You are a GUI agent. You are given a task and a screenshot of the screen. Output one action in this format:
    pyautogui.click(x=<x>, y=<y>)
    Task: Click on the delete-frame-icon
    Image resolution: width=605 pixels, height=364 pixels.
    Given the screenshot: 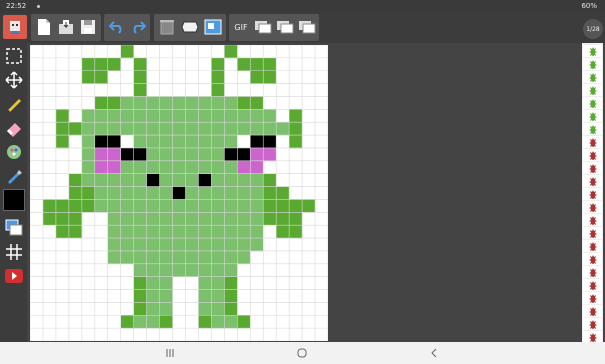 What is the action you would take?
    pyautogui.click(x=307, y=27)
    